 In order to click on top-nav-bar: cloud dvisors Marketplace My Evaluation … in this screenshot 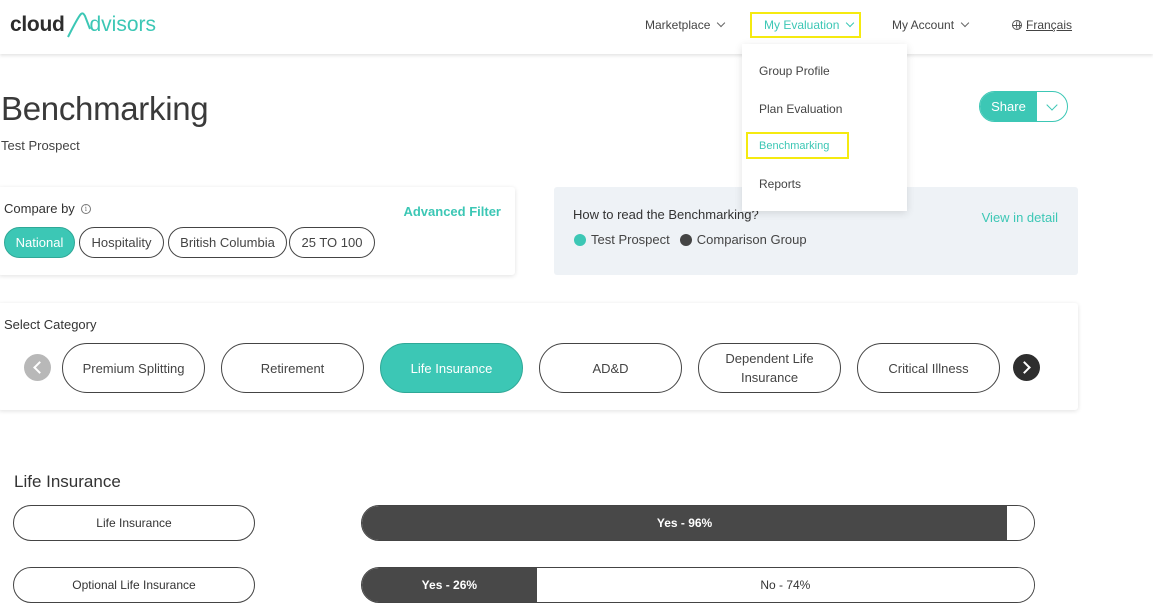, I will do `click(576, 27)`.